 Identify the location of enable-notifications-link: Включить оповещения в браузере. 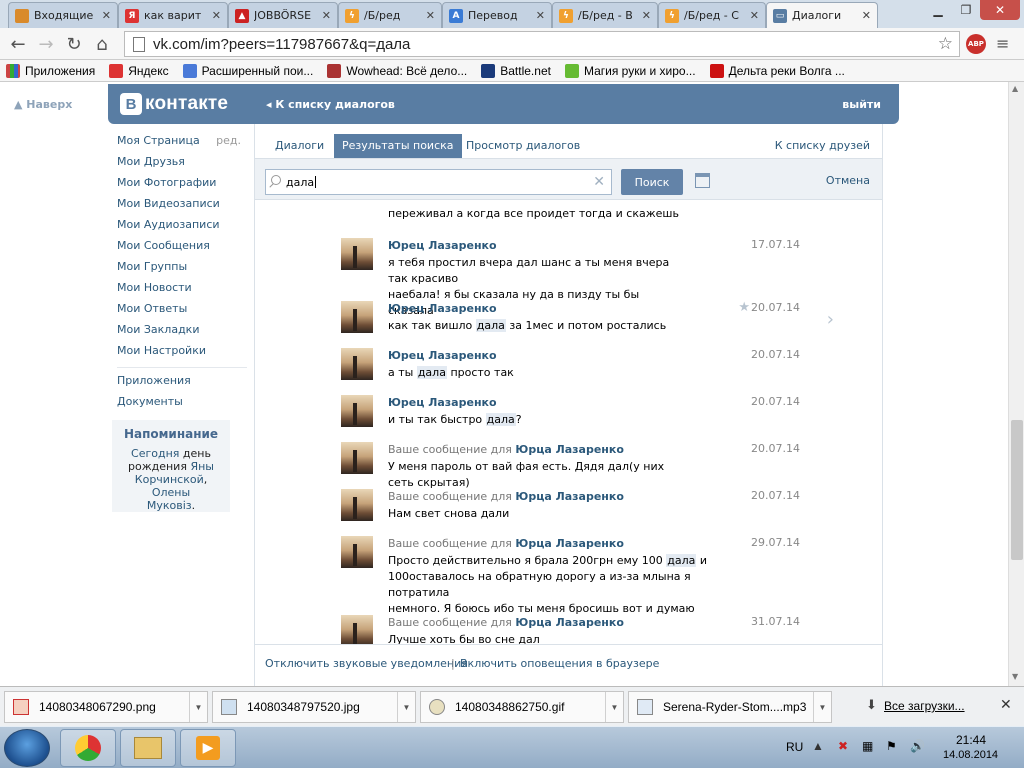
(559, 663).